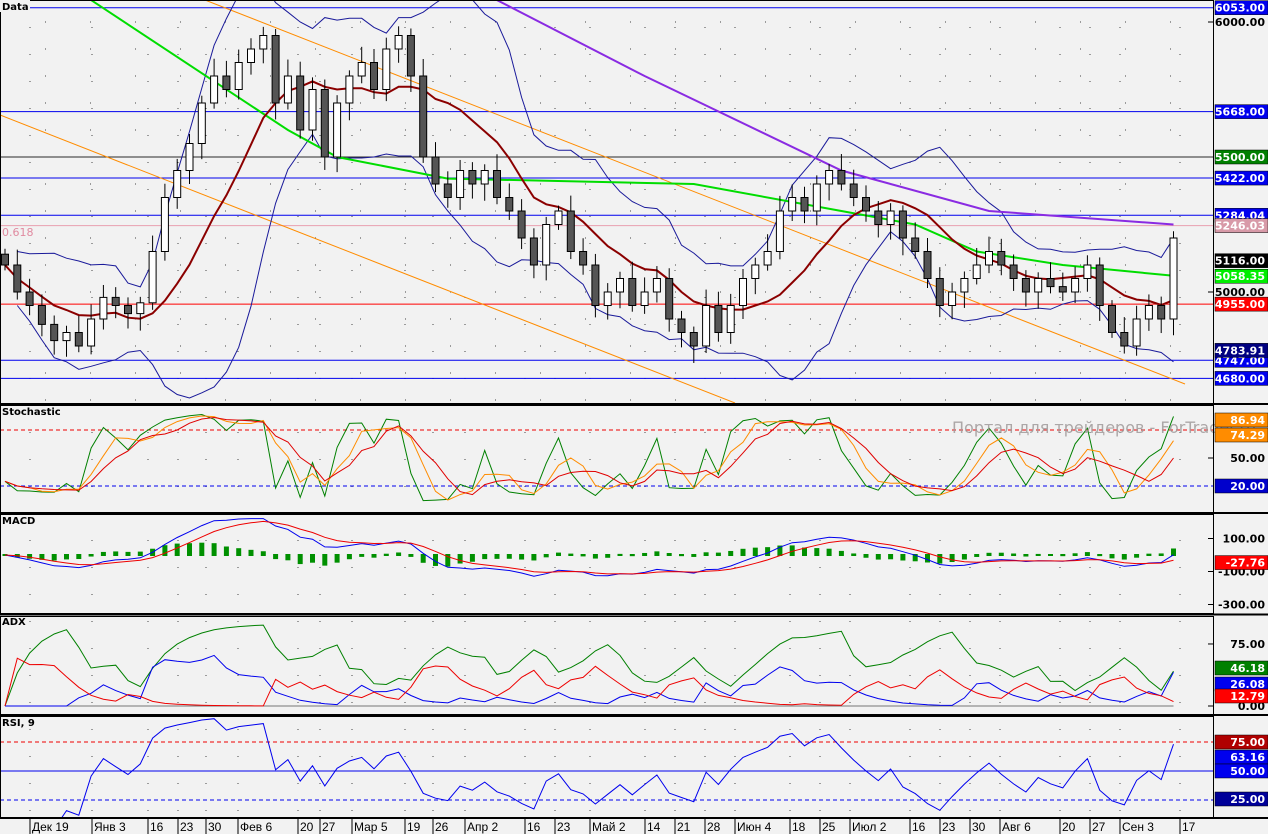 This screenshot has width=1268, height=834. What do you see at coordinates (1240, 157) in the screenshot?
I see `price-badge-label: 5500.00` at bounding box center [1240, 157].